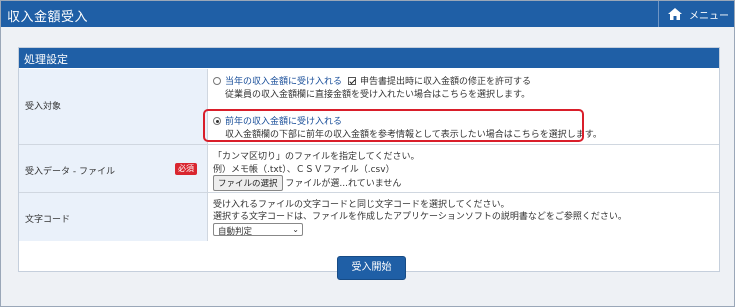 Image resolution: width=735 pixels, height=307 pixels. I want to click on target-label-cell: 受入対象, so click(113, 106).